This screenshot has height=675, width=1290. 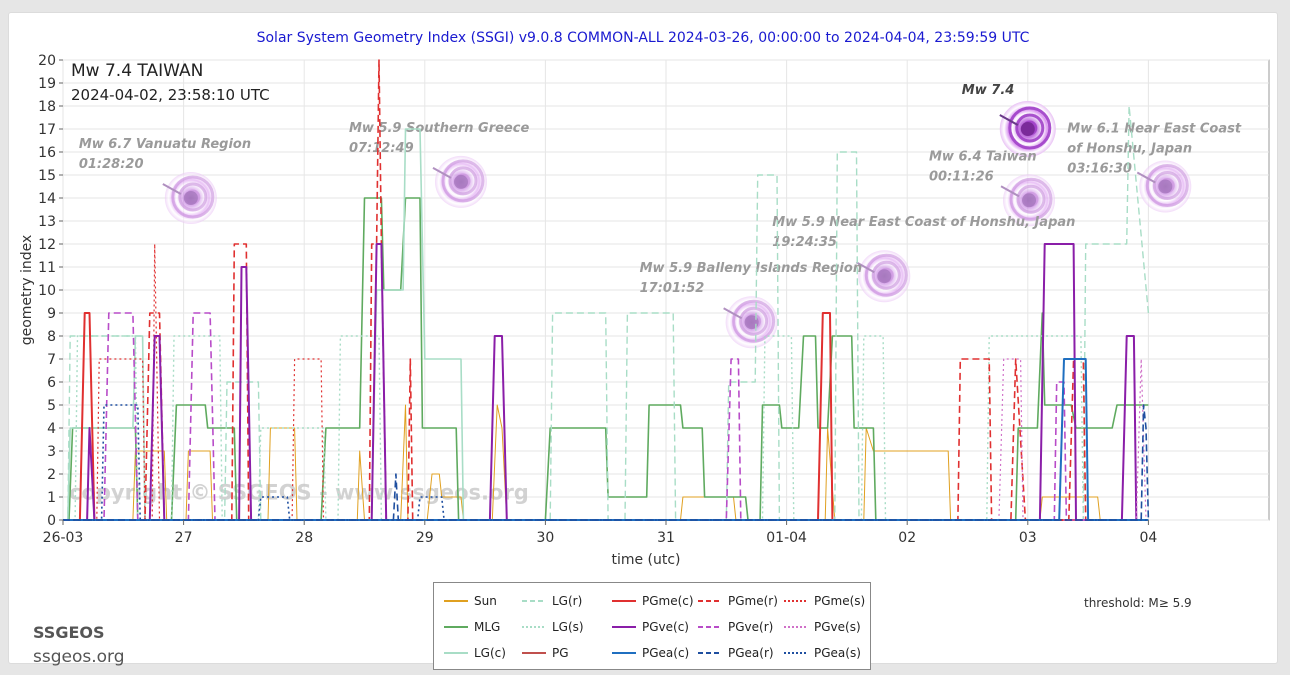 What do you see at coordinates (165, 144) in the screenshot?
I see `event-label: Mw 6.7 Vanuatu Region` at bounding box center [165, 144].